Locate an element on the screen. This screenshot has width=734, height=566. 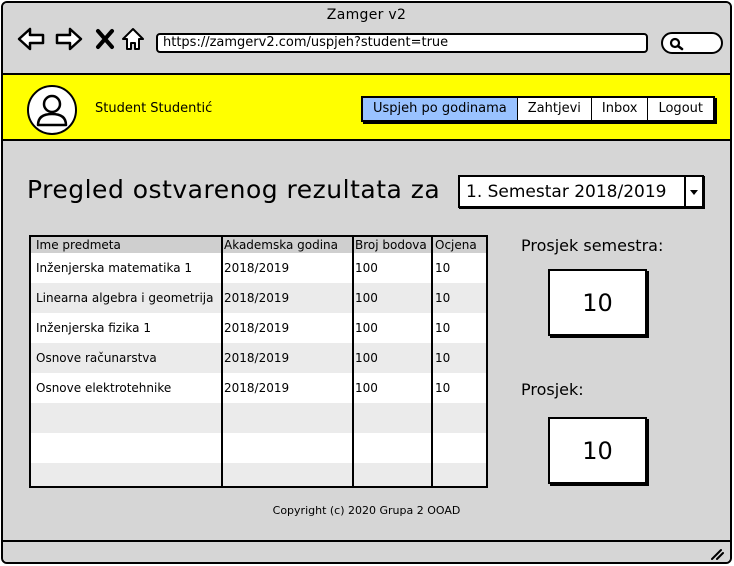
cell-subject: Inženjerska matematika 1 is located at coordinates (114, 268).